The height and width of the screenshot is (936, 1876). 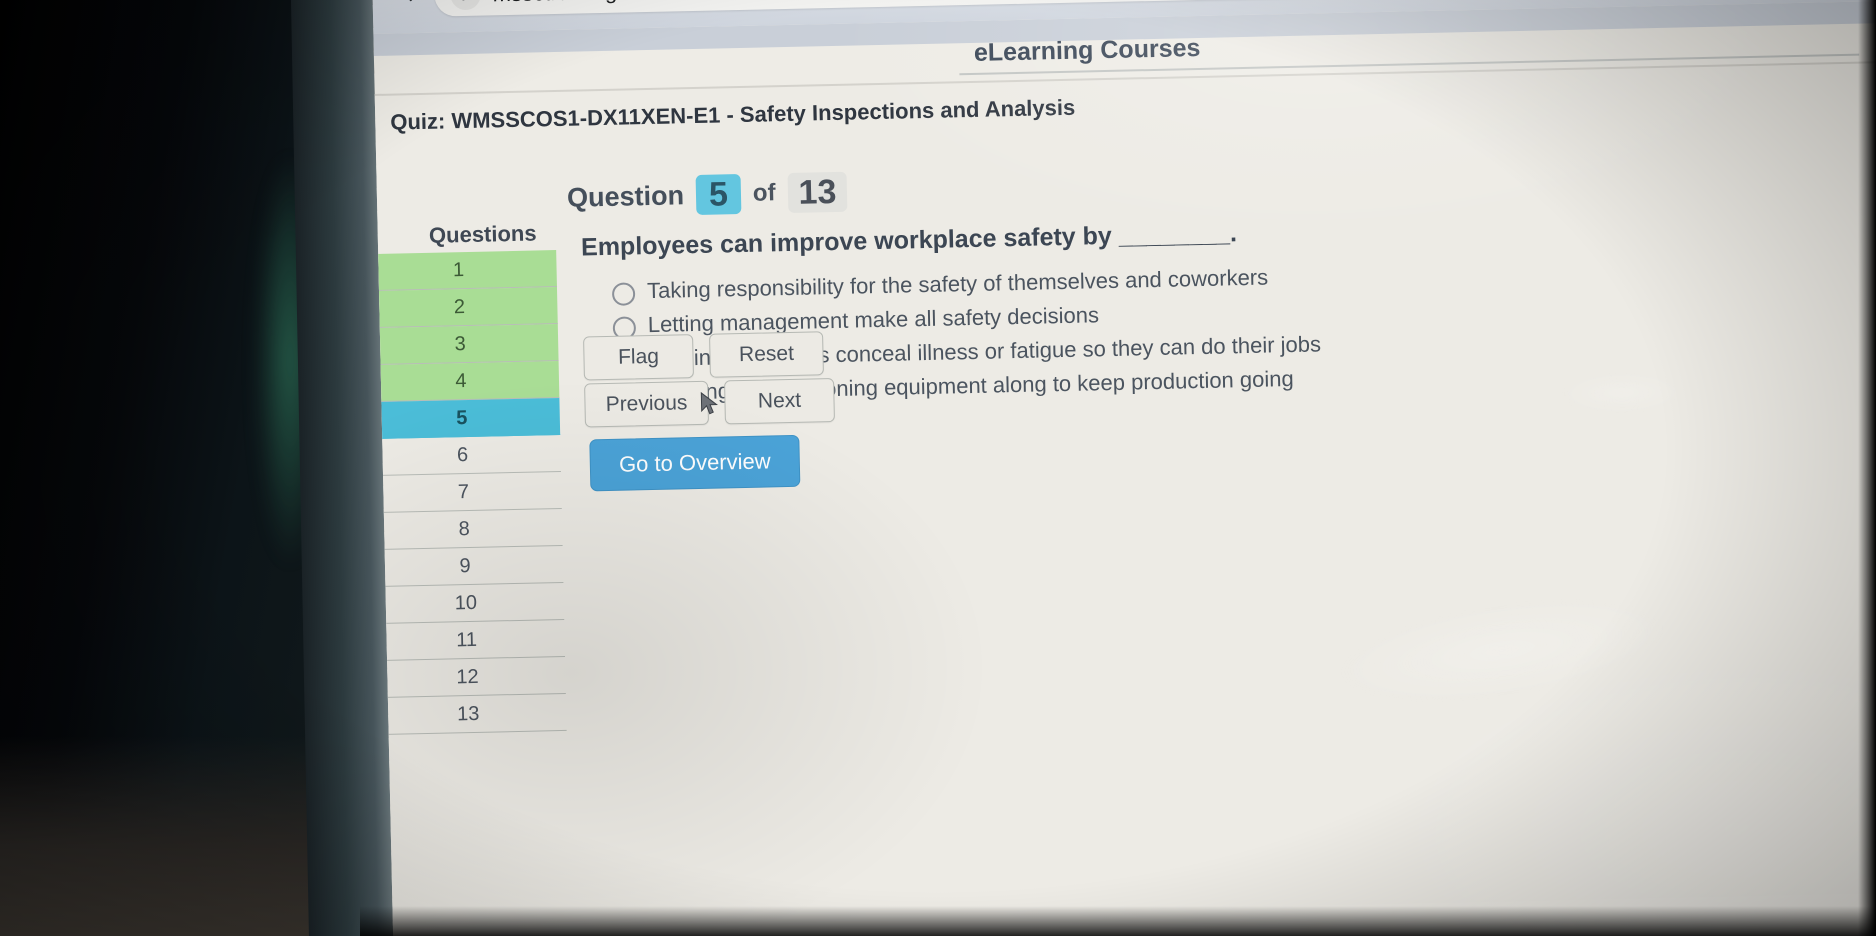 I want to click on flag-reset-row: Flag Reset, so click(x=703, y=356).